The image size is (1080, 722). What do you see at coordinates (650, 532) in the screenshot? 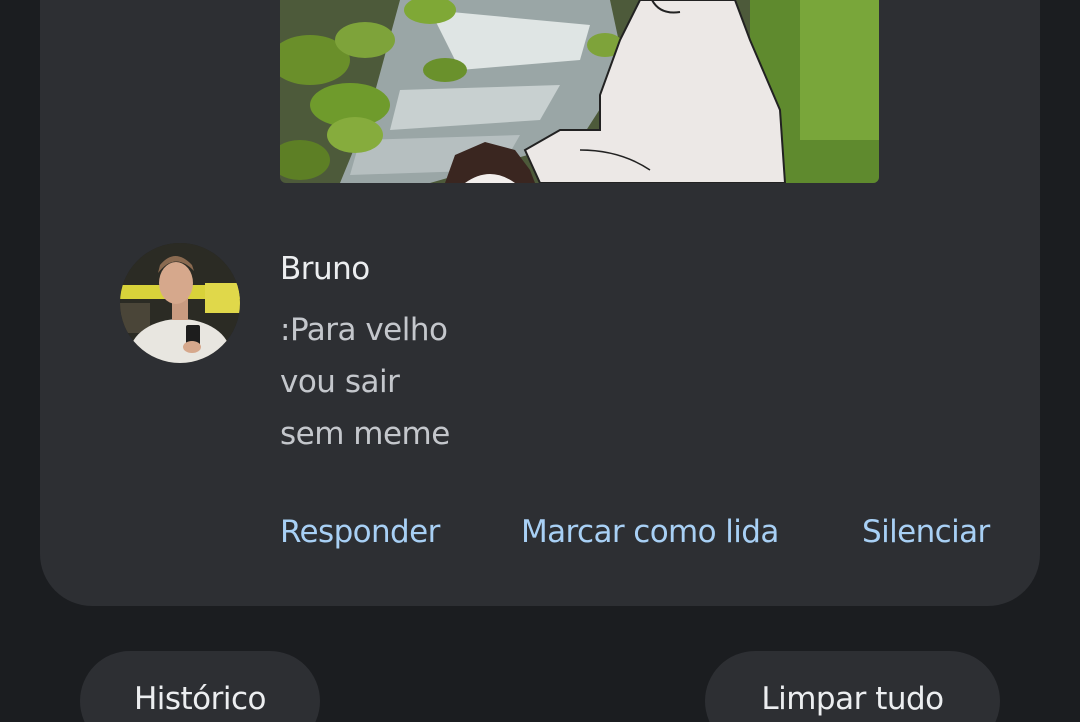
I see `mark-as-read-button: Marcar como lida` at bounding box center [650, 532].